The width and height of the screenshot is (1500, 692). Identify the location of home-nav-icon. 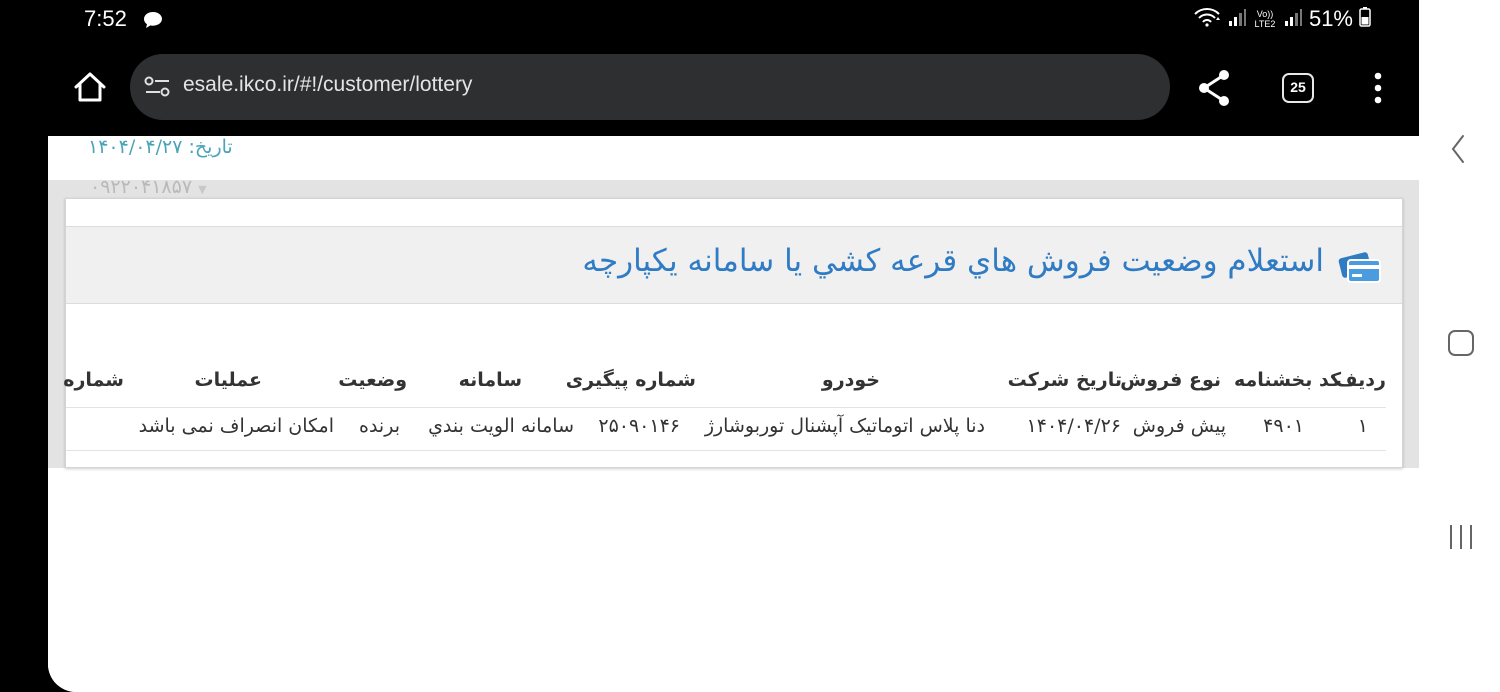
(1461, 345).